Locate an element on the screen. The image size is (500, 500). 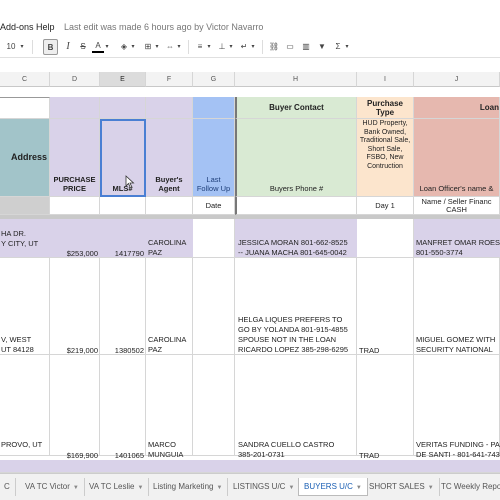
tab-buyers-uc: BUYERS U/C ▼ is located at coordinates (333, 487).